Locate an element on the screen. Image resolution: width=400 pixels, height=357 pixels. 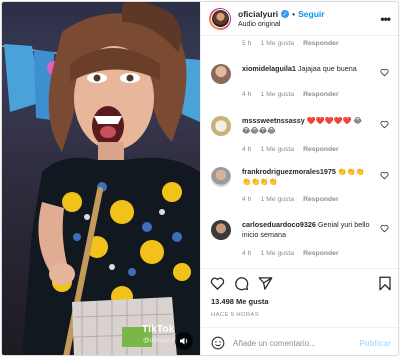
comment-time: 5 h is located at coordinates (247, 43).